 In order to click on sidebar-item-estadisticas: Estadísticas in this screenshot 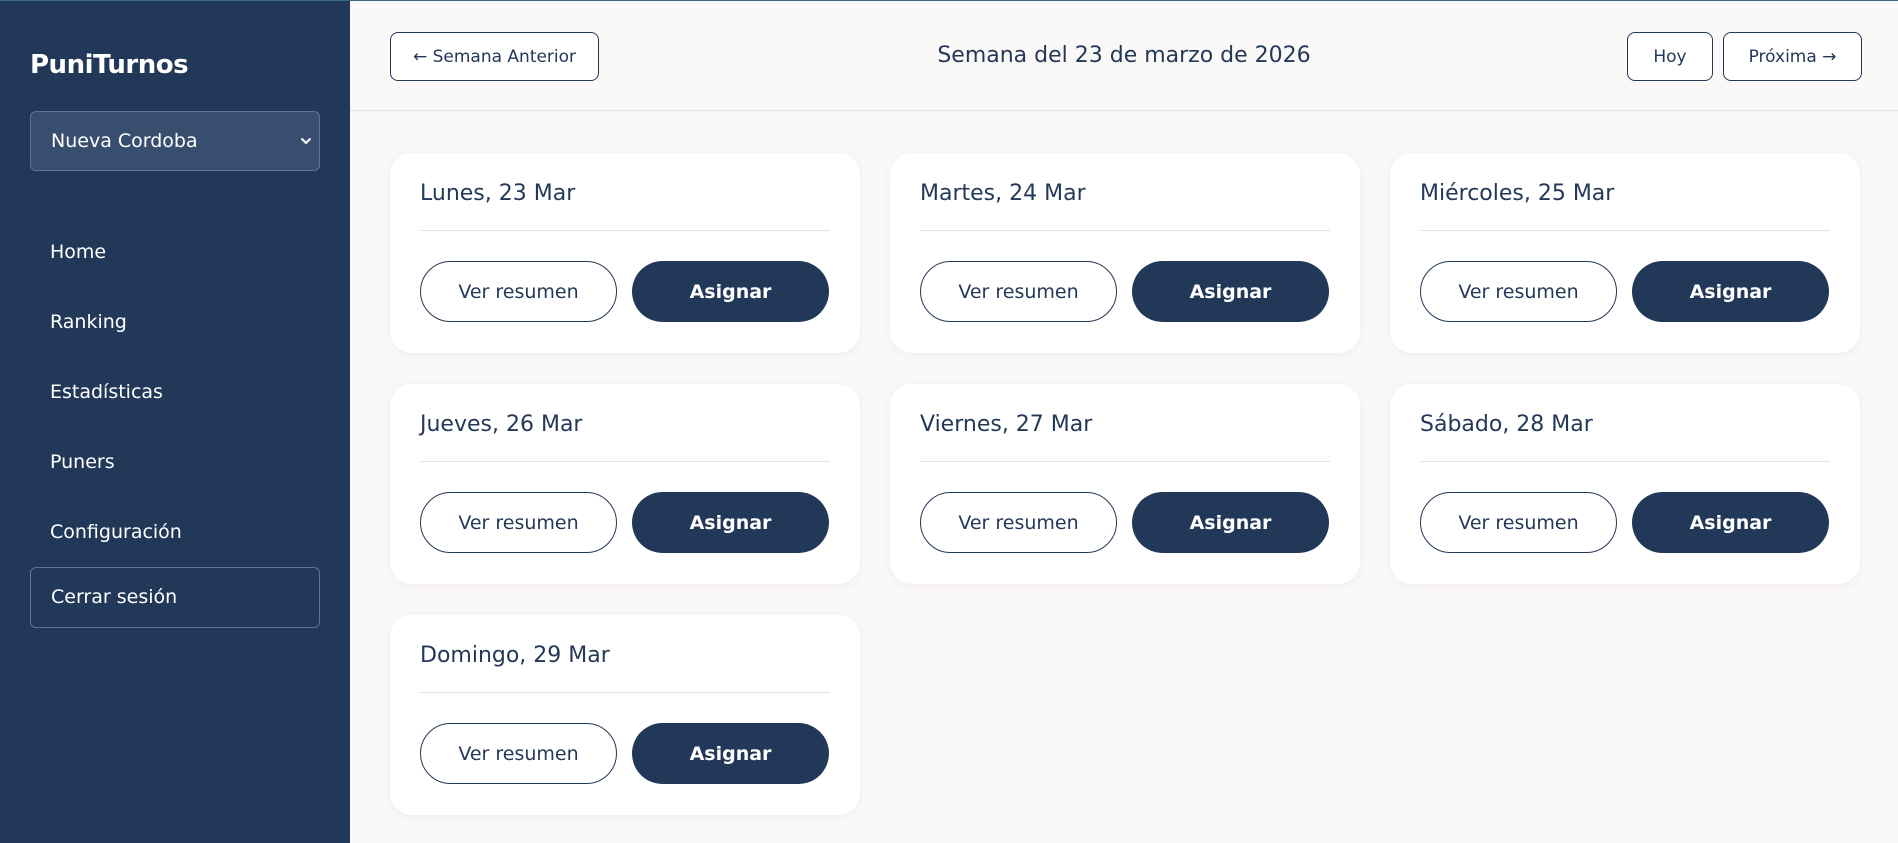, I will do `click(175, 392)`.